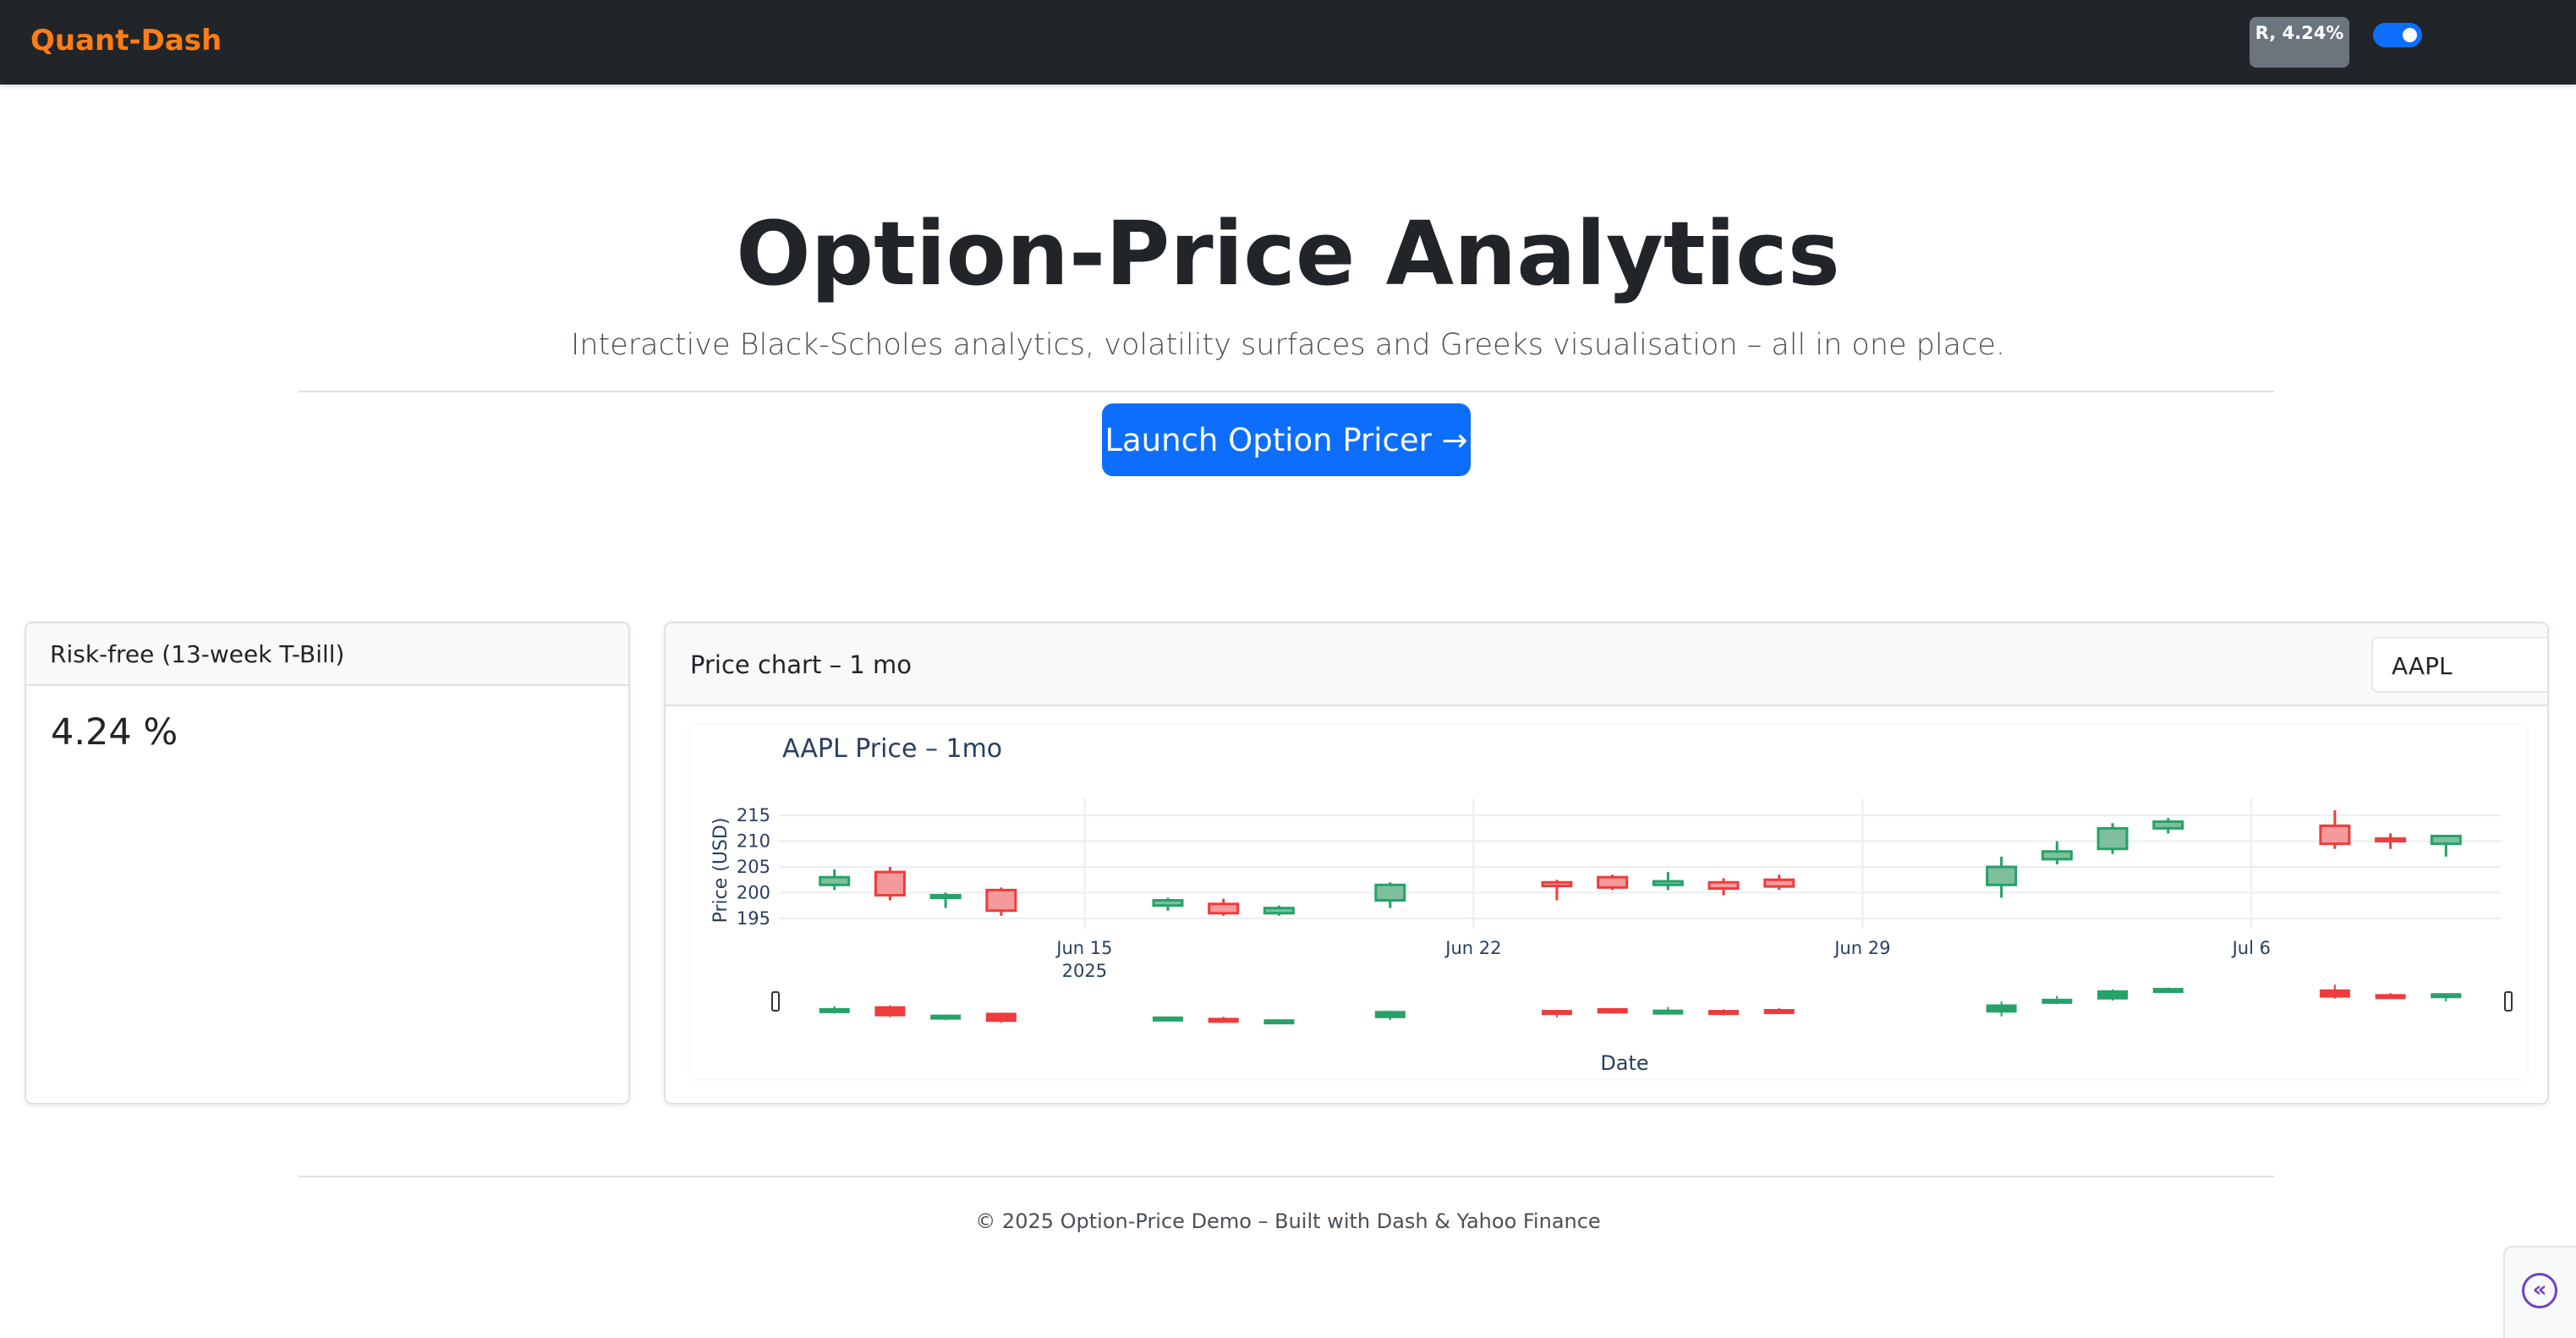 This screenshot has width=2576, height=1338. What do you see at coordinates (775, 1001) in the screenshot?
I see `range-slider-left-handle` at bounding box center [775, 1001].